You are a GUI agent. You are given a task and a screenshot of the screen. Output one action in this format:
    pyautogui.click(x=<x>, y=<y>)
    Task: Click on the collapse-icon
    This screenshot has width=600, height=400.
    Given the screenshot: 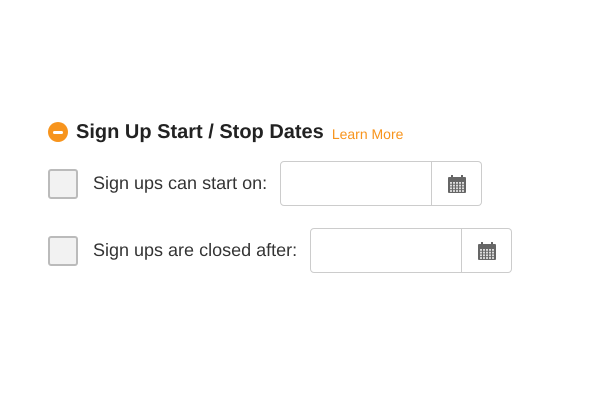 What is the action you would take?
    pyautogui.click(x=58, y=132)
    